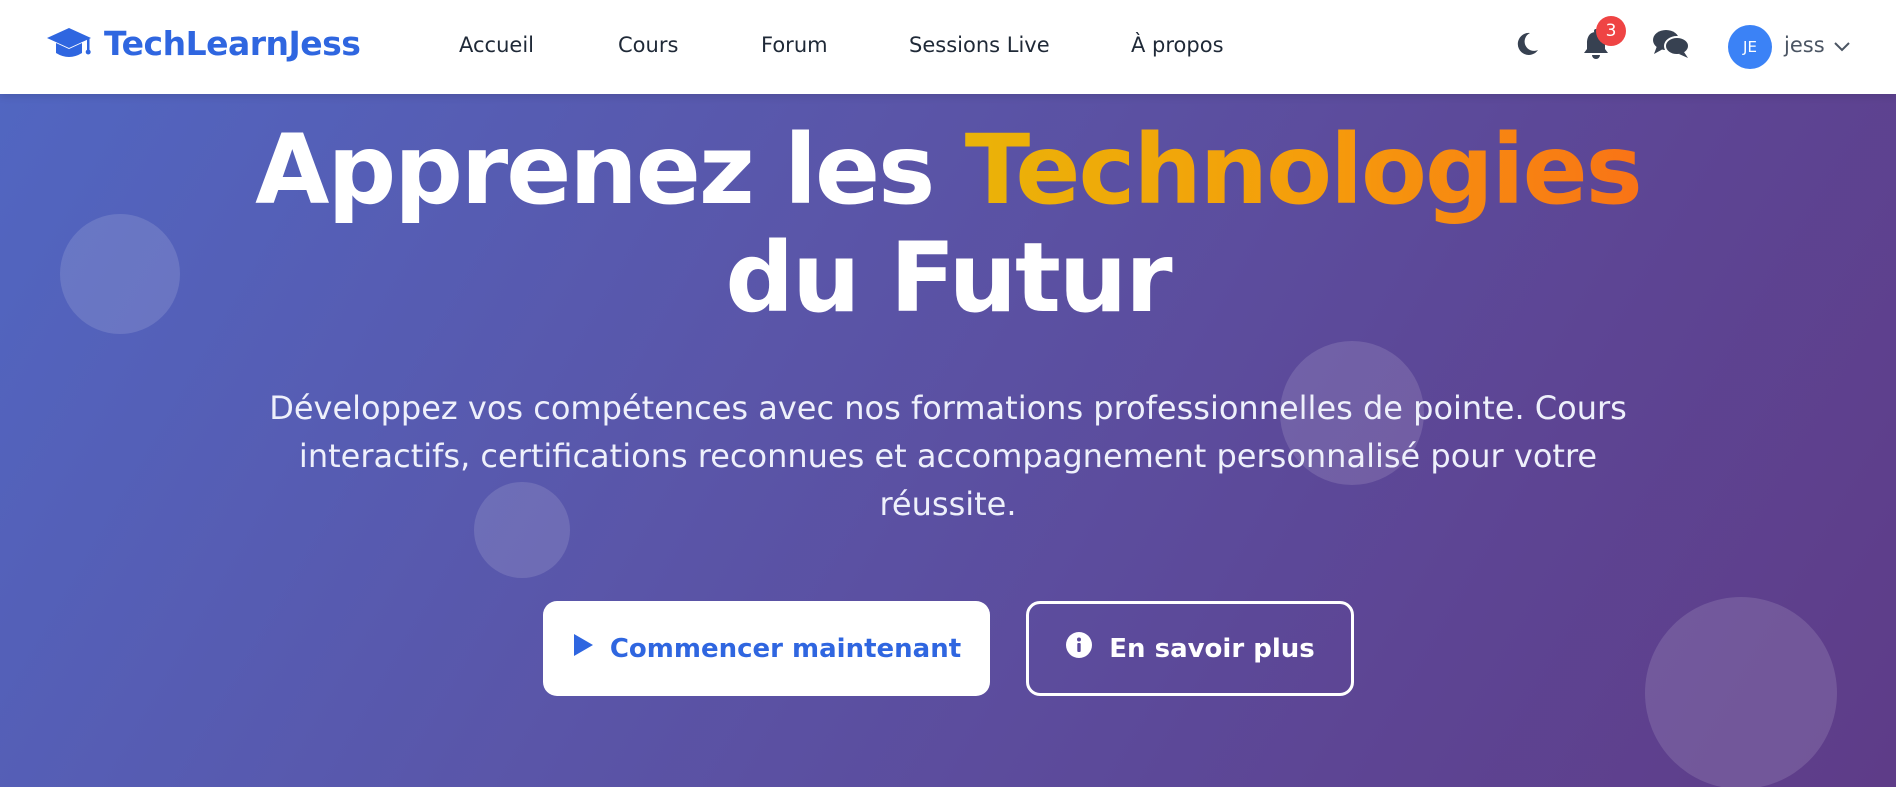  Describe the element at coordinates (1079, 648) in the screenshot. I see `info-circle-icon` at that location.